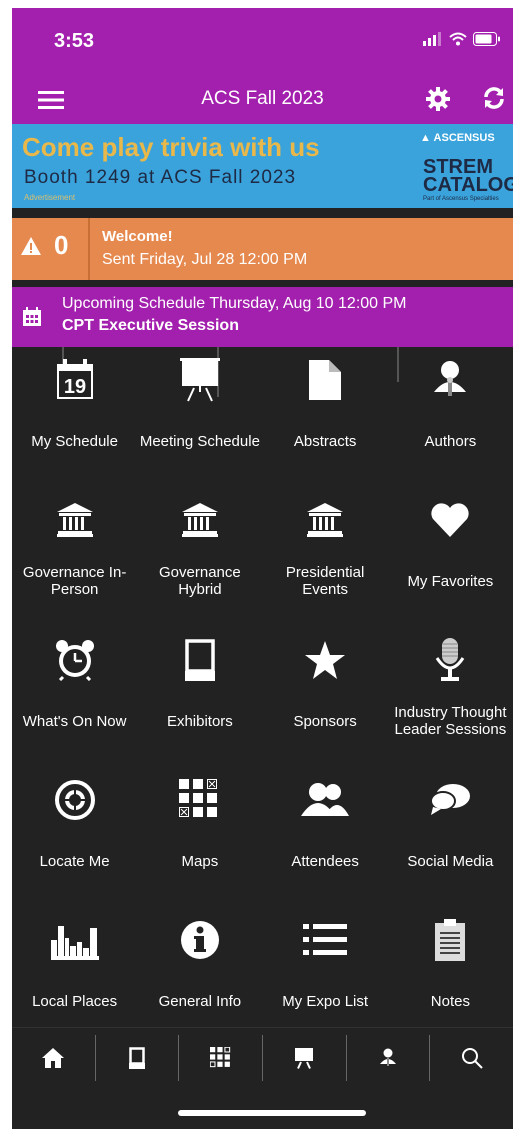  Describe the element at coordinates (325, 581) in the screenshot. I see `tile-label: Presidential Events` at that location.